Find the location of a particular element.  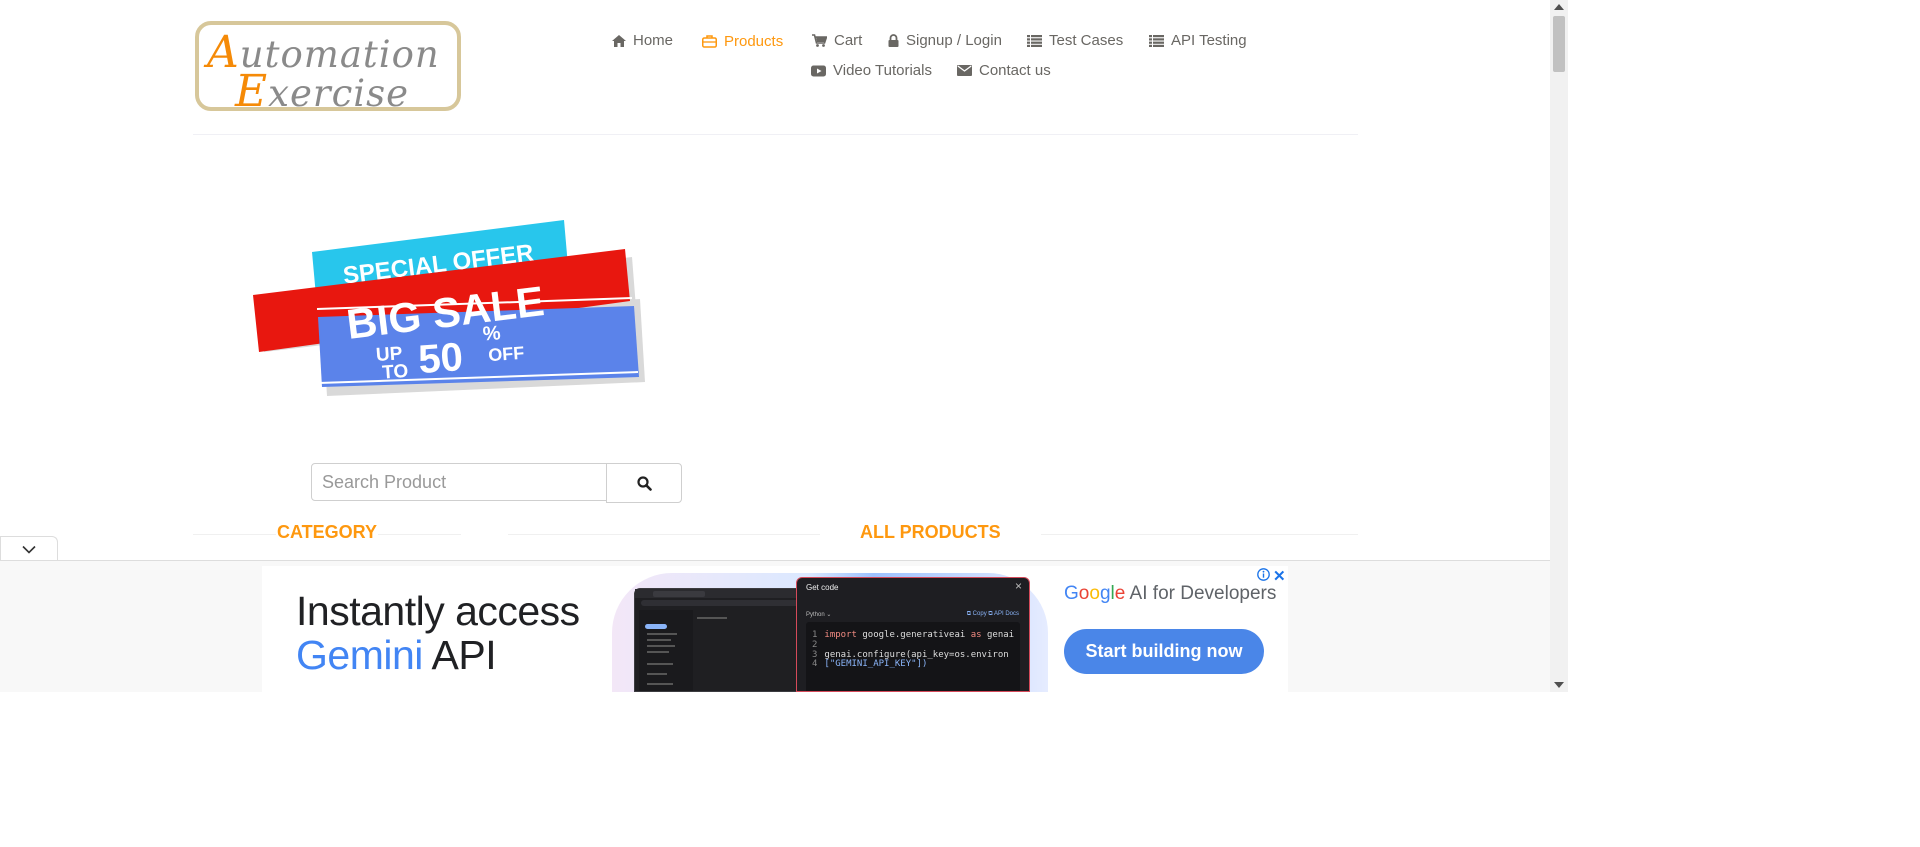

home-icon is located at coordinates (619, 40).